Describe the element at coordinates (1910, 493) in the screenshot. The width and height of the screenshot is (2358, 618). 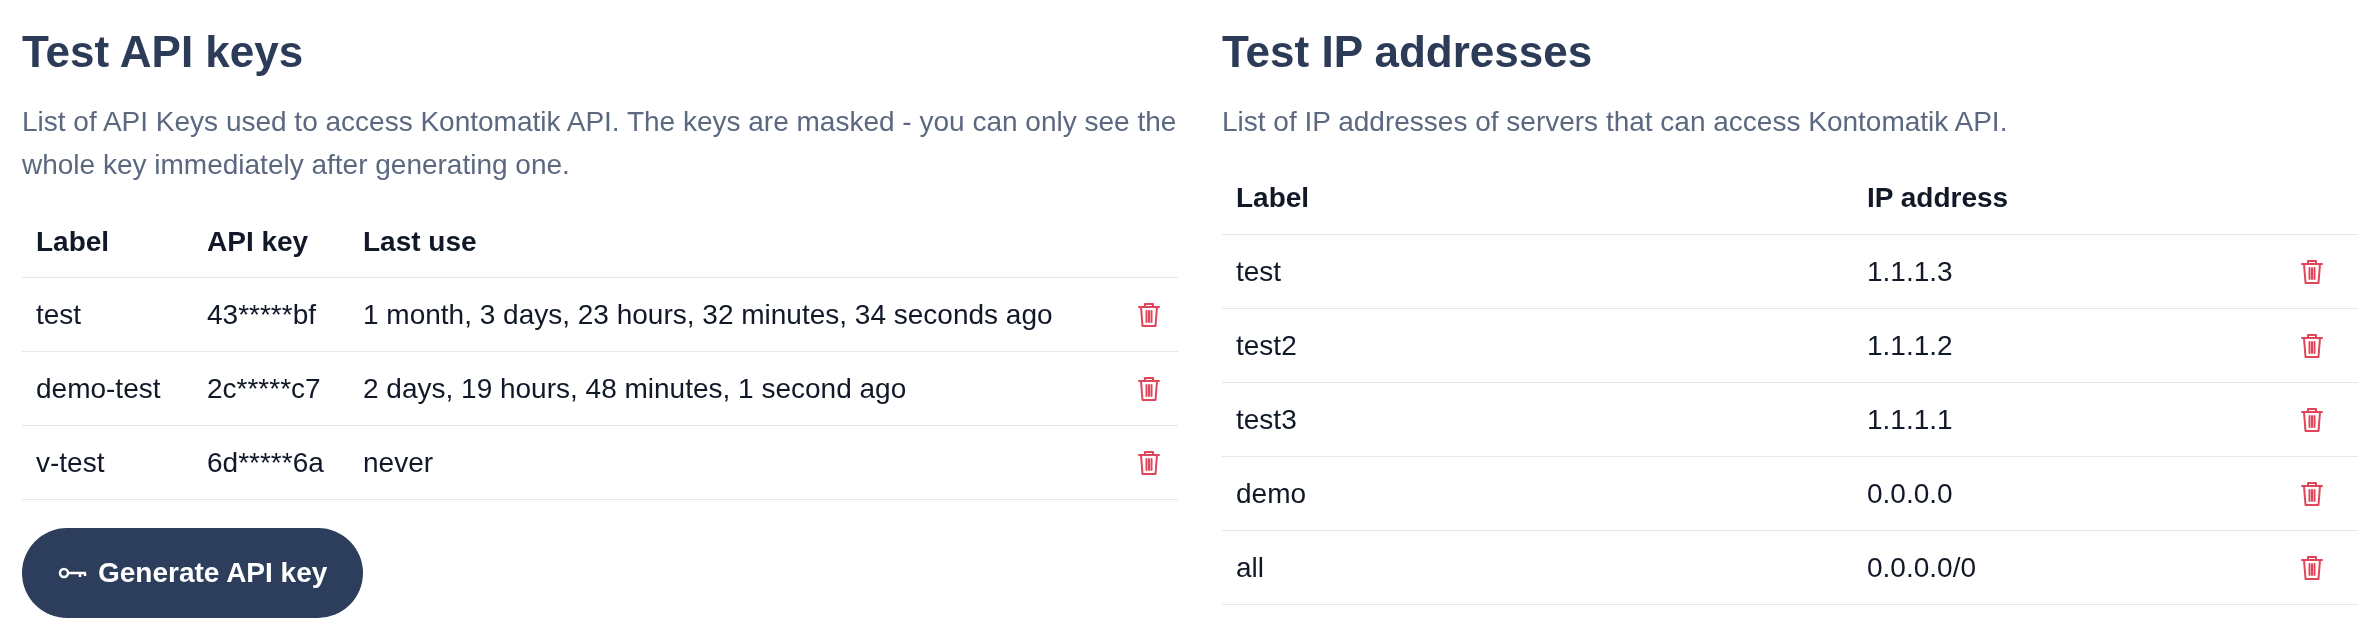
I see `table-cell-text: 0.0.0.0` at that location.